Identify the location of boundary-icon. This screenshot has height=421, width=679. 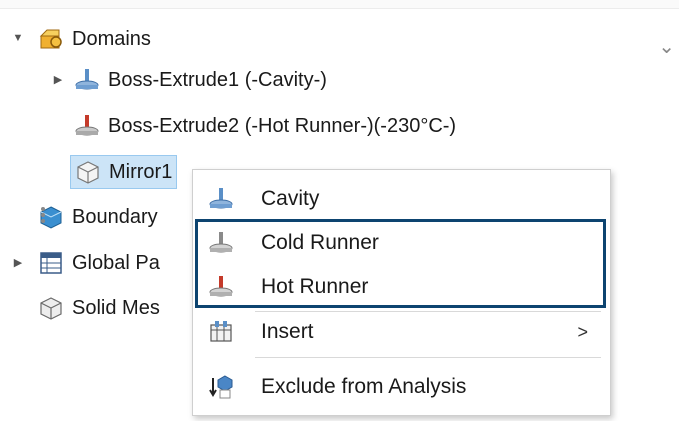
(51, 217).